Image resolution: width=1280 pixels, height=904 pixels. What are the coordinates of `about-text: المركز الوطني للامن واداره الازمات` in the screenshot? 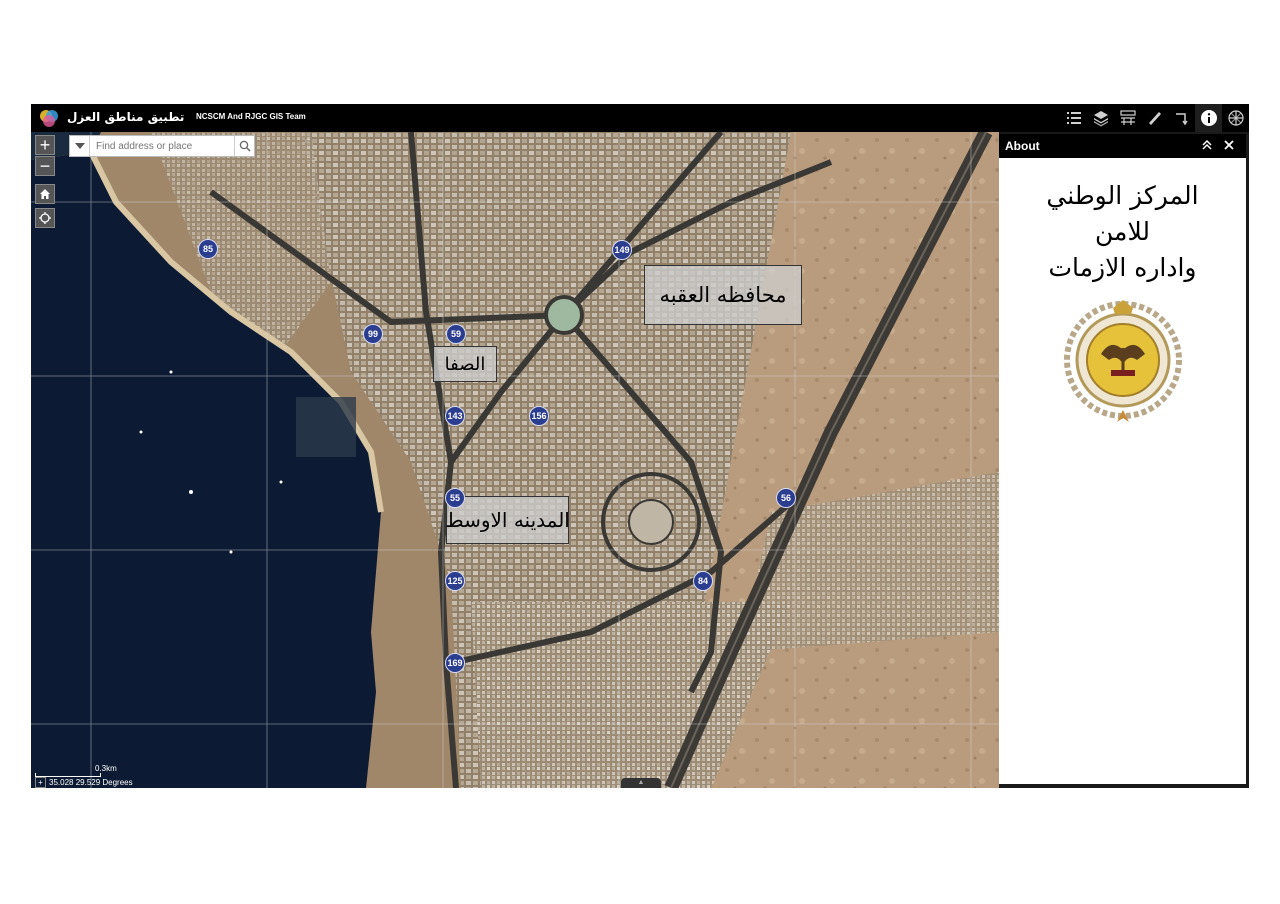 It's located at (1122, 232).